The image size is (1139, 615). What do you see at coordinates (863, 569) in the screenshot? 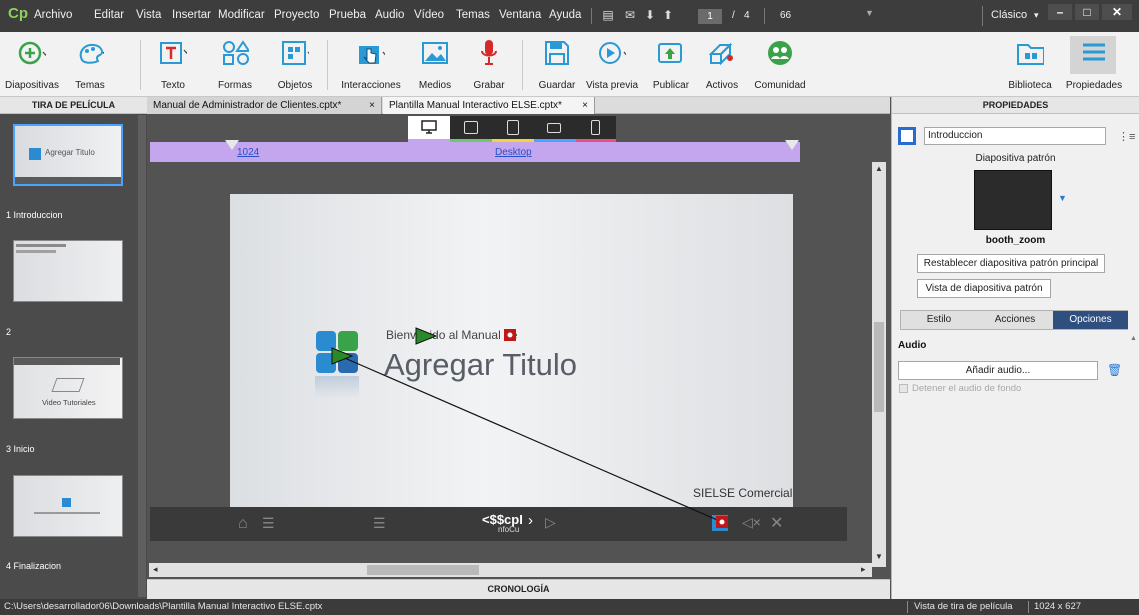
I see `scroll-right-icon: ▸` at bounding box center [863, 569].